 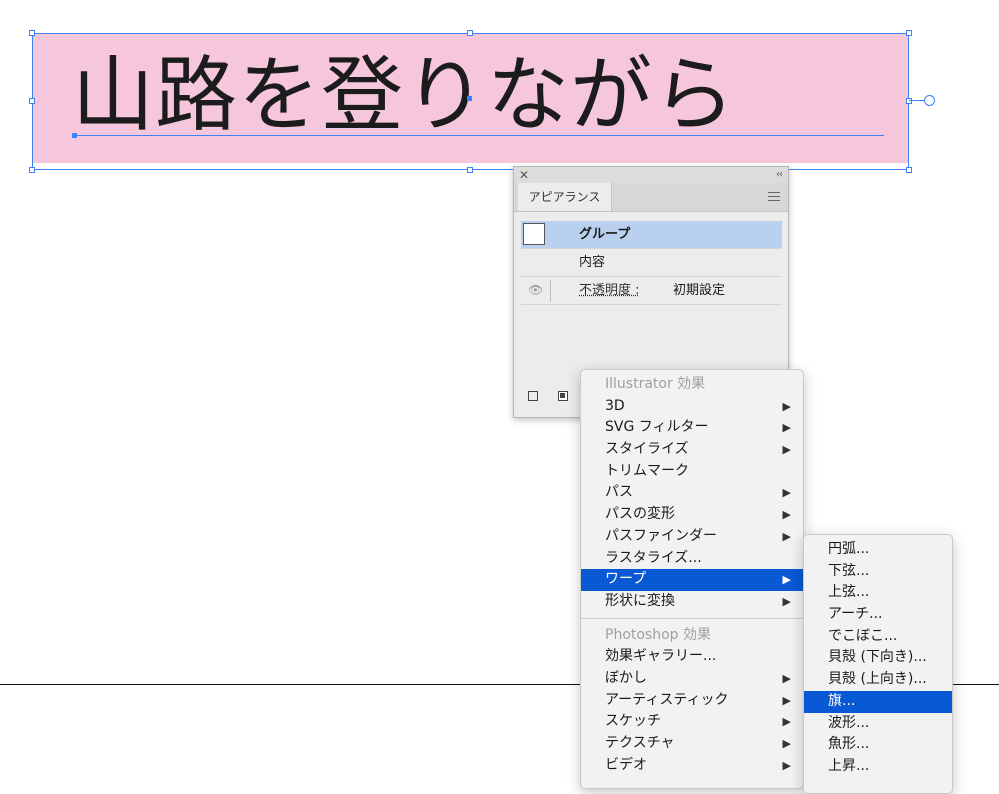 I want to click on menu-item-label: パス, so click(x=619, y=492).